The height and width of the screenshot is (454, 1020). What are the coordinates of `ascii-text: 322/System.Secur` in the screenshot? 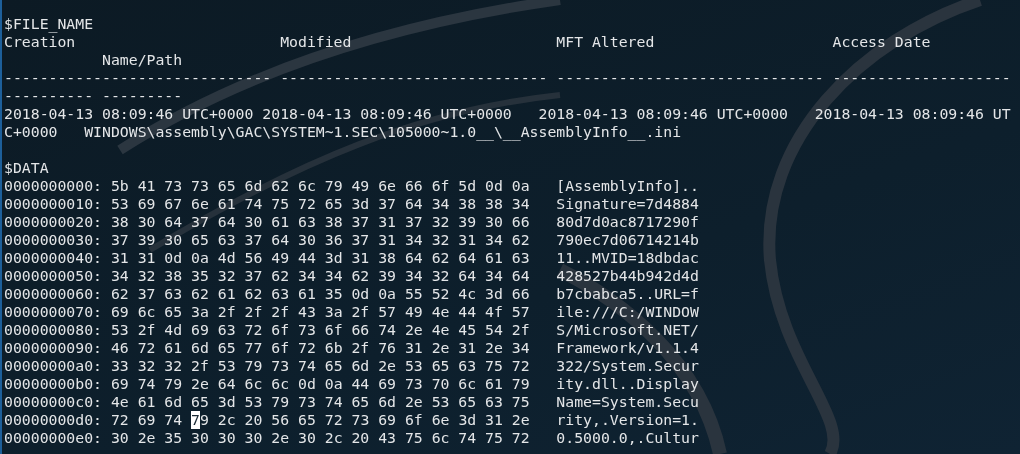 It's located at (627, 366).